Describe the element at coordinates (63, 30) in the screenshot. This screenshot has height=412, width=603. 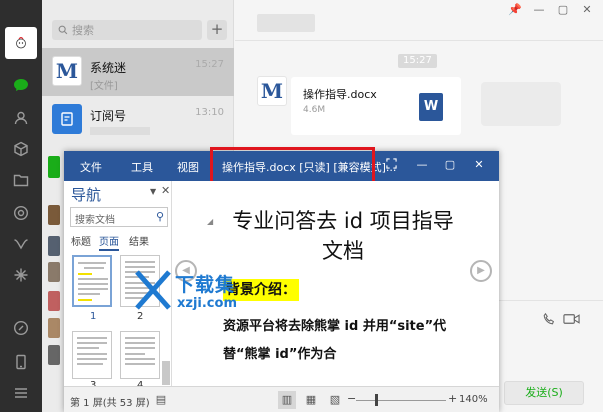
I see `search-small-icon` at that location.